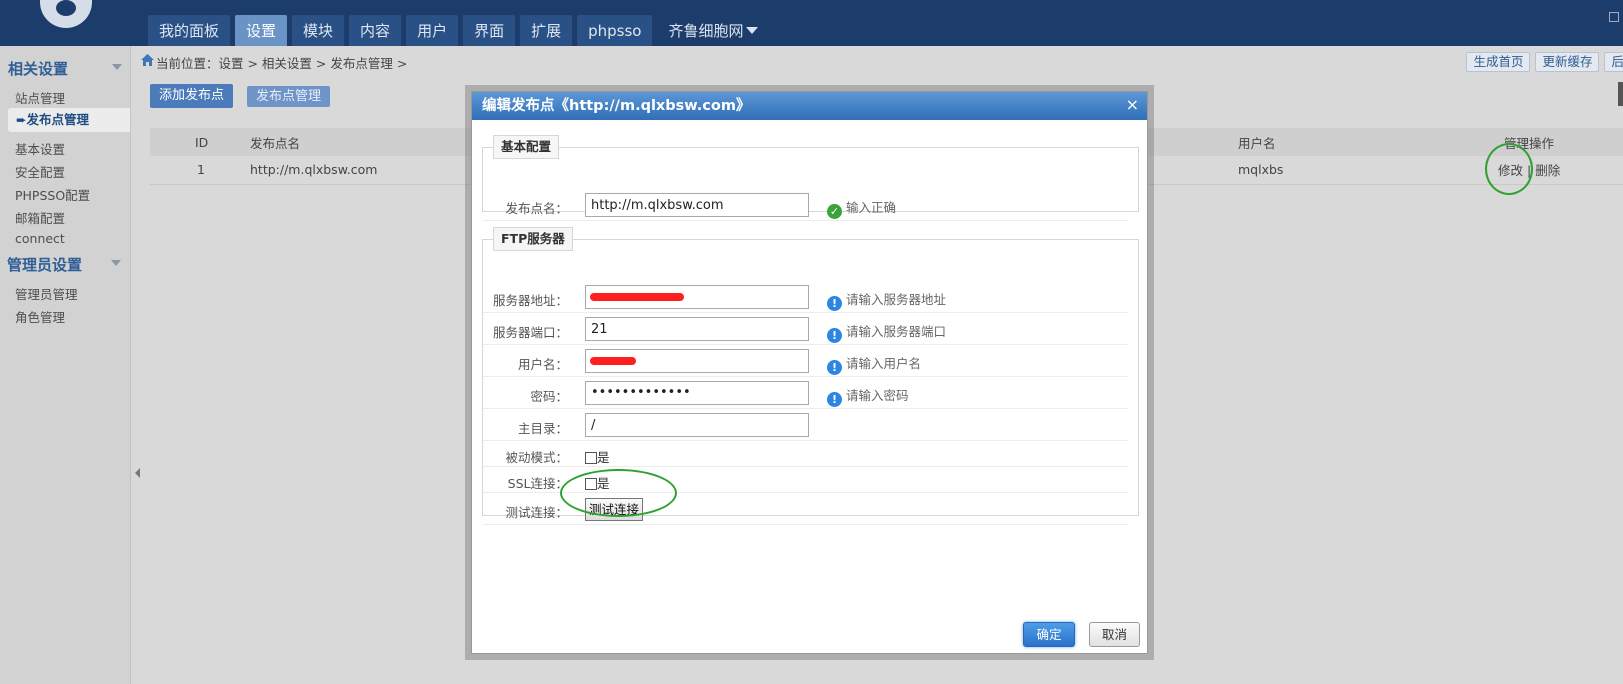  Describe the element at coordinates (1613, 62) in the screenshot. I see `backend-button: 后` at that location.